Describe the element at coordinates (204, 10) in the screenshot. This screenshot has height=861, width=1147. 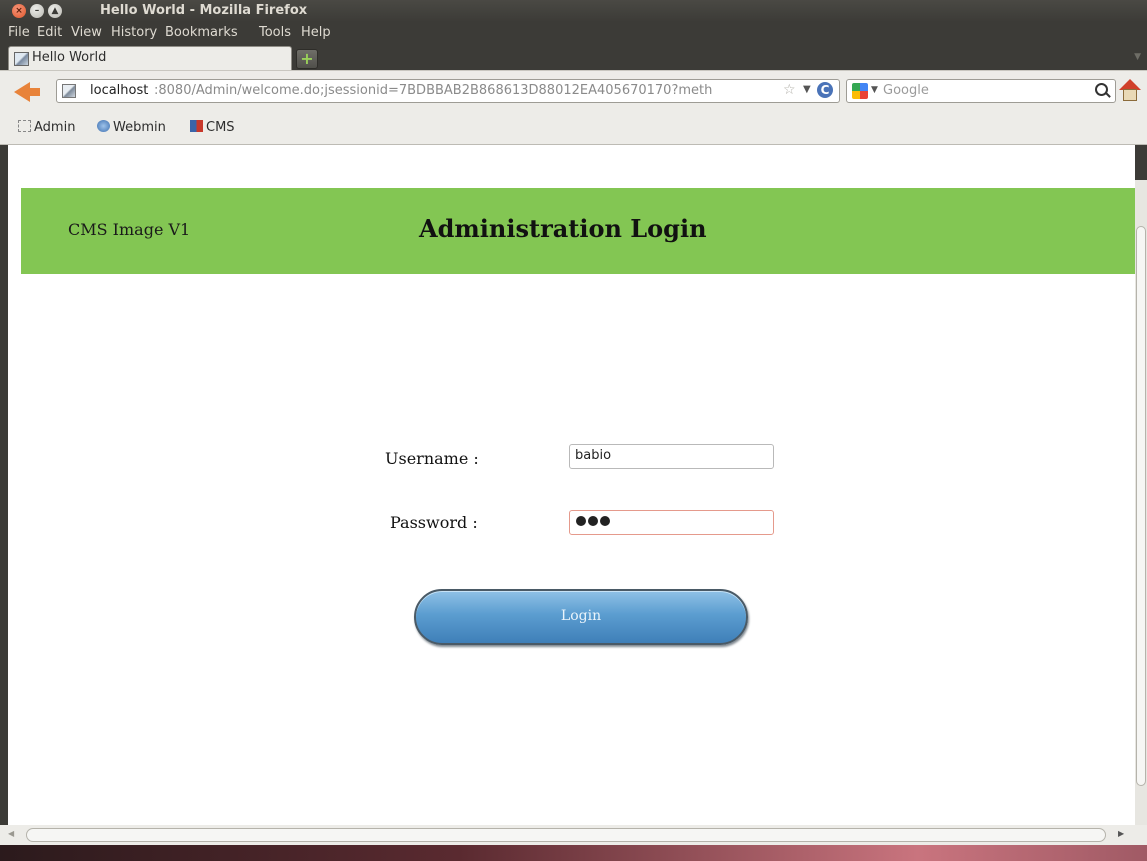
I see `window-title: Hello World - Mozilla Firefox` at that location.